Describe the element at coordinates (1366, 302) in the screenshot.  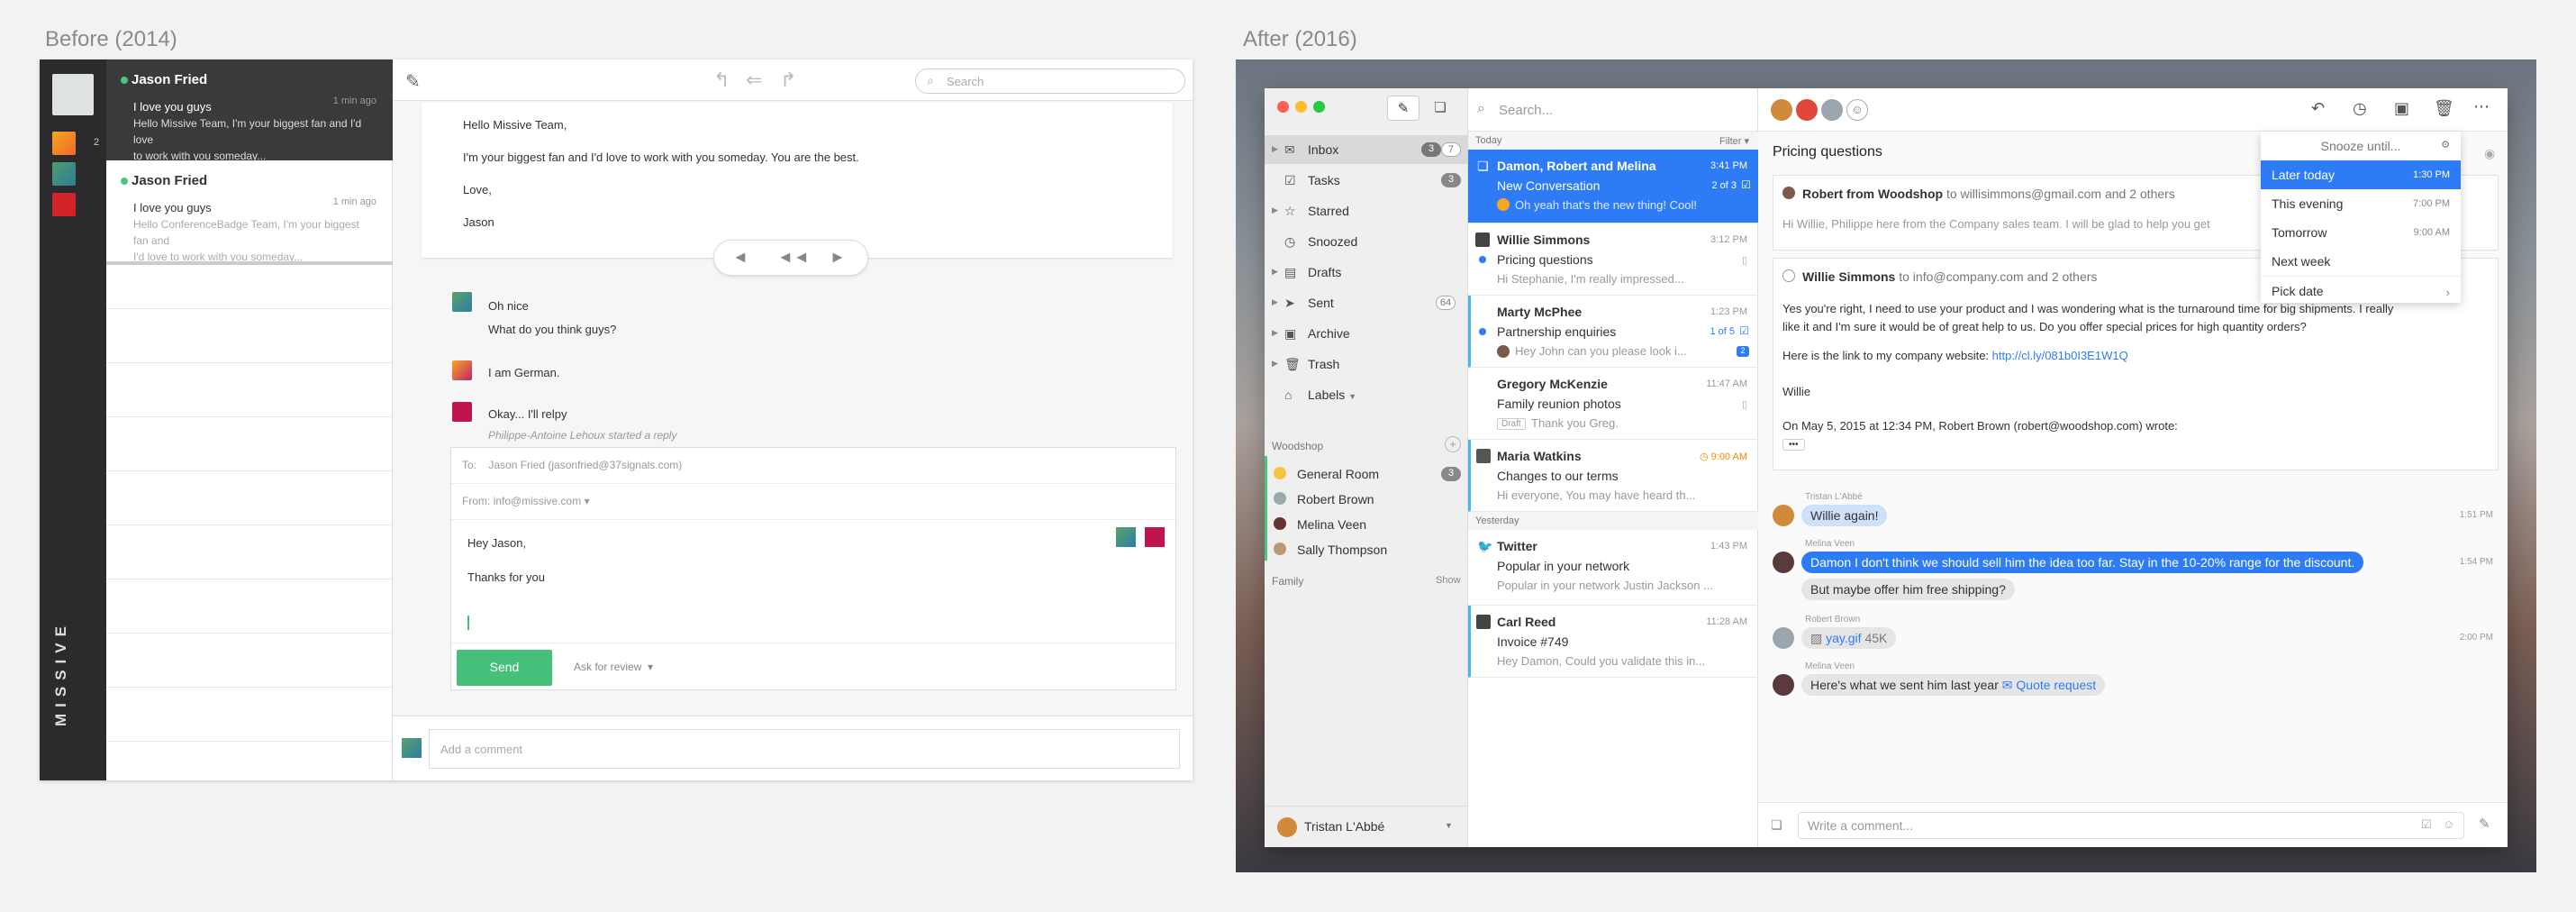
I see `sidebar-item-sent: ▶ ➤ Sent 64` at that location.